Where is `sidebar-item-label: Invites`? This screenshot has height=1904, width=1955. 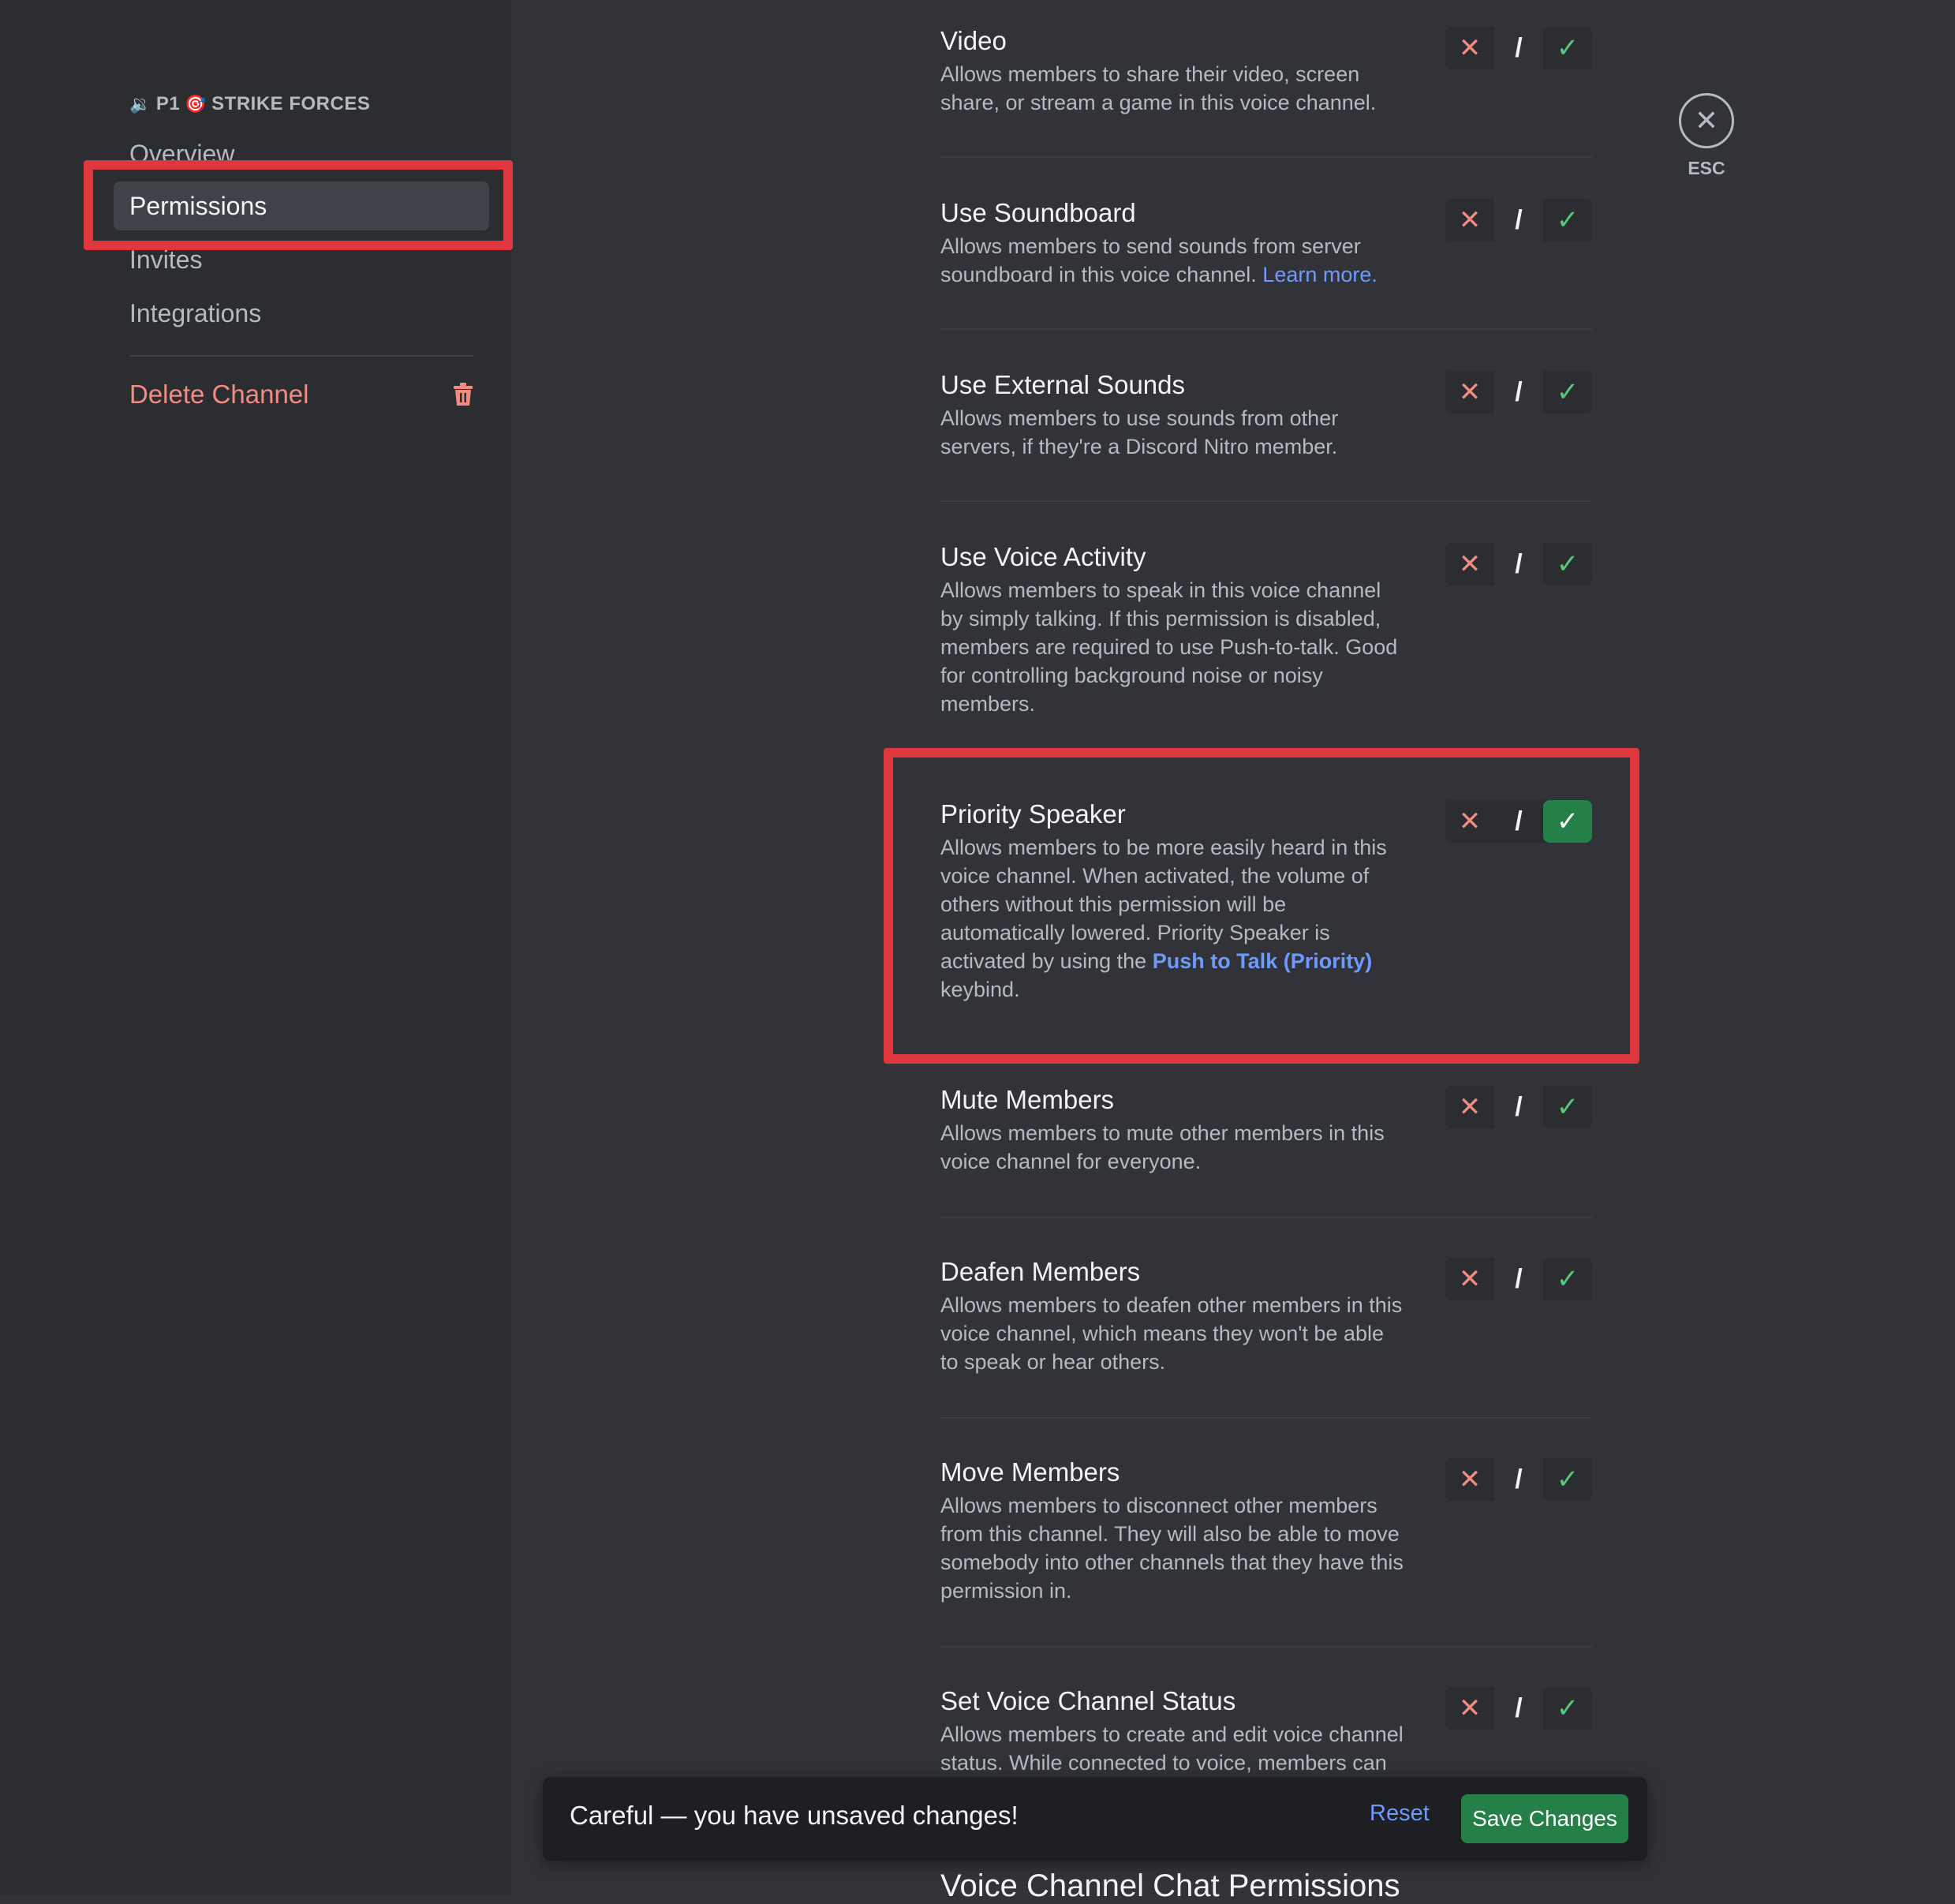
sidebar-item-label: Invites is located at coordinates (166, 259).